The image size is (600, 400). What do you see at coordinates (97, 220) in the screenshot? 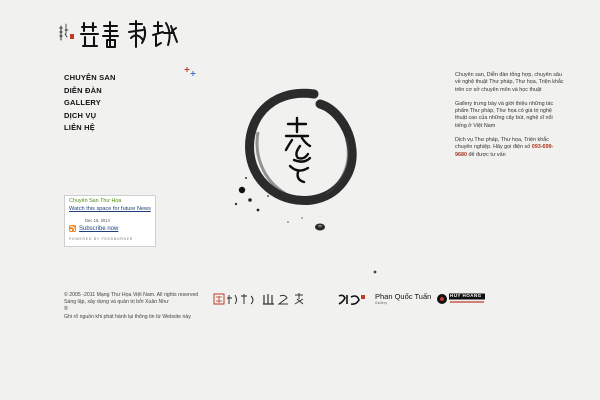
I see `feed-post-date: Dec 16, 2014` at bounding box center [97, 220].